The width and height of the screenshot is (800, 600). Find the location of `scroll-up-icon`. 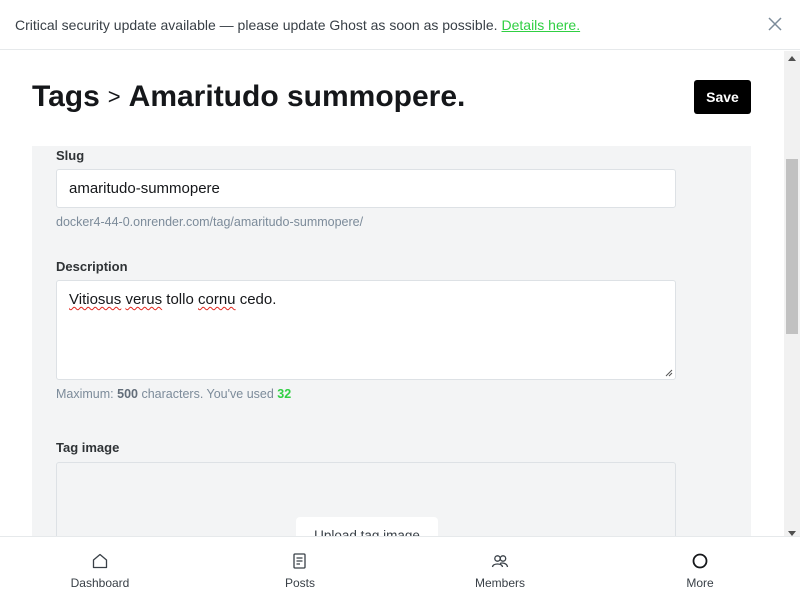

scroll-up-icon is located at coordinates (792, 58).